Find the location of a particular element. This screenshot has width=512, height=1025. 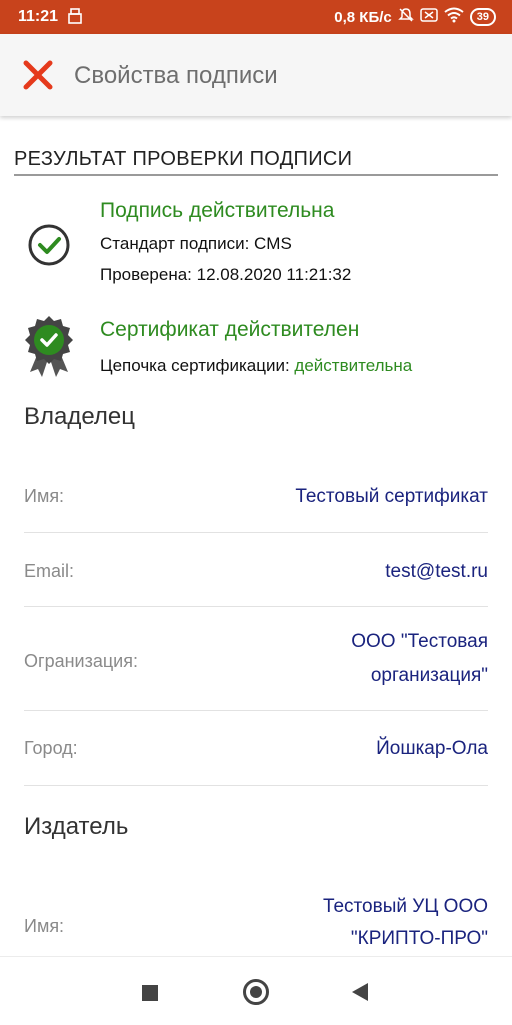

signature-status: Подпись действительна is located at coordinates (217, 210).